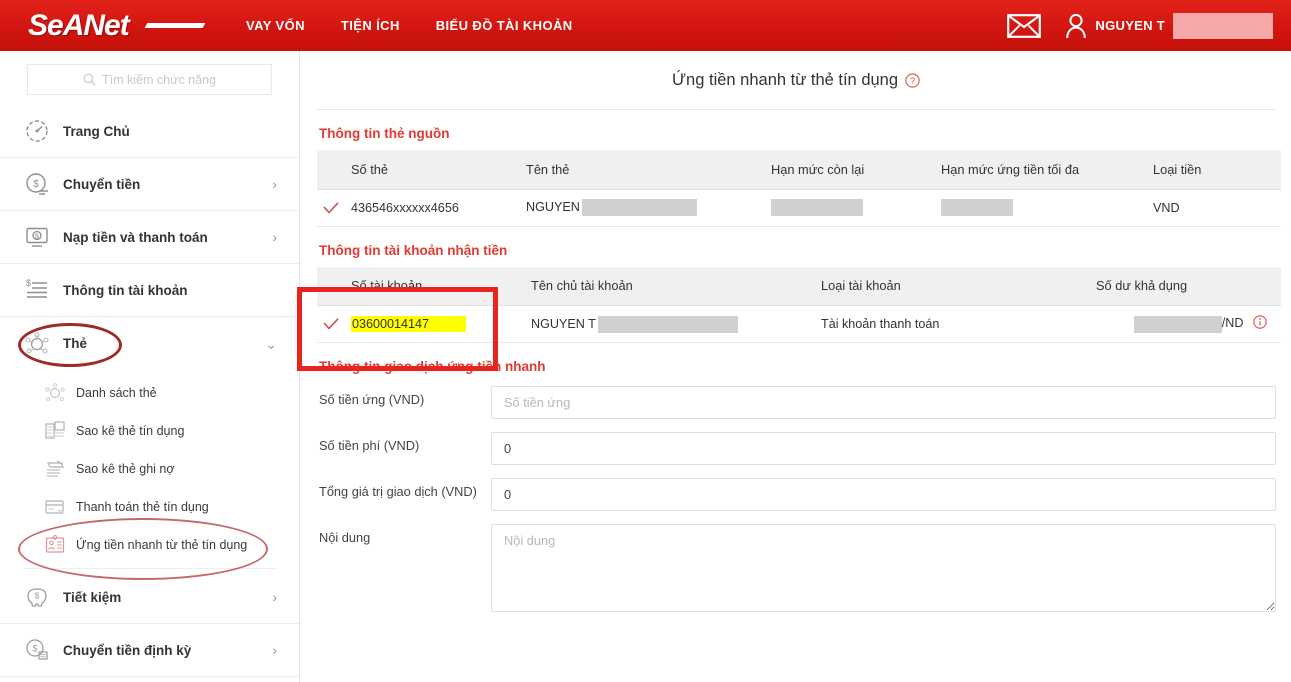 This screenshot has width=1291, height=682. I want to click on nav-item-tien-ich: TIỆN ÍCH, so click(370, 25).